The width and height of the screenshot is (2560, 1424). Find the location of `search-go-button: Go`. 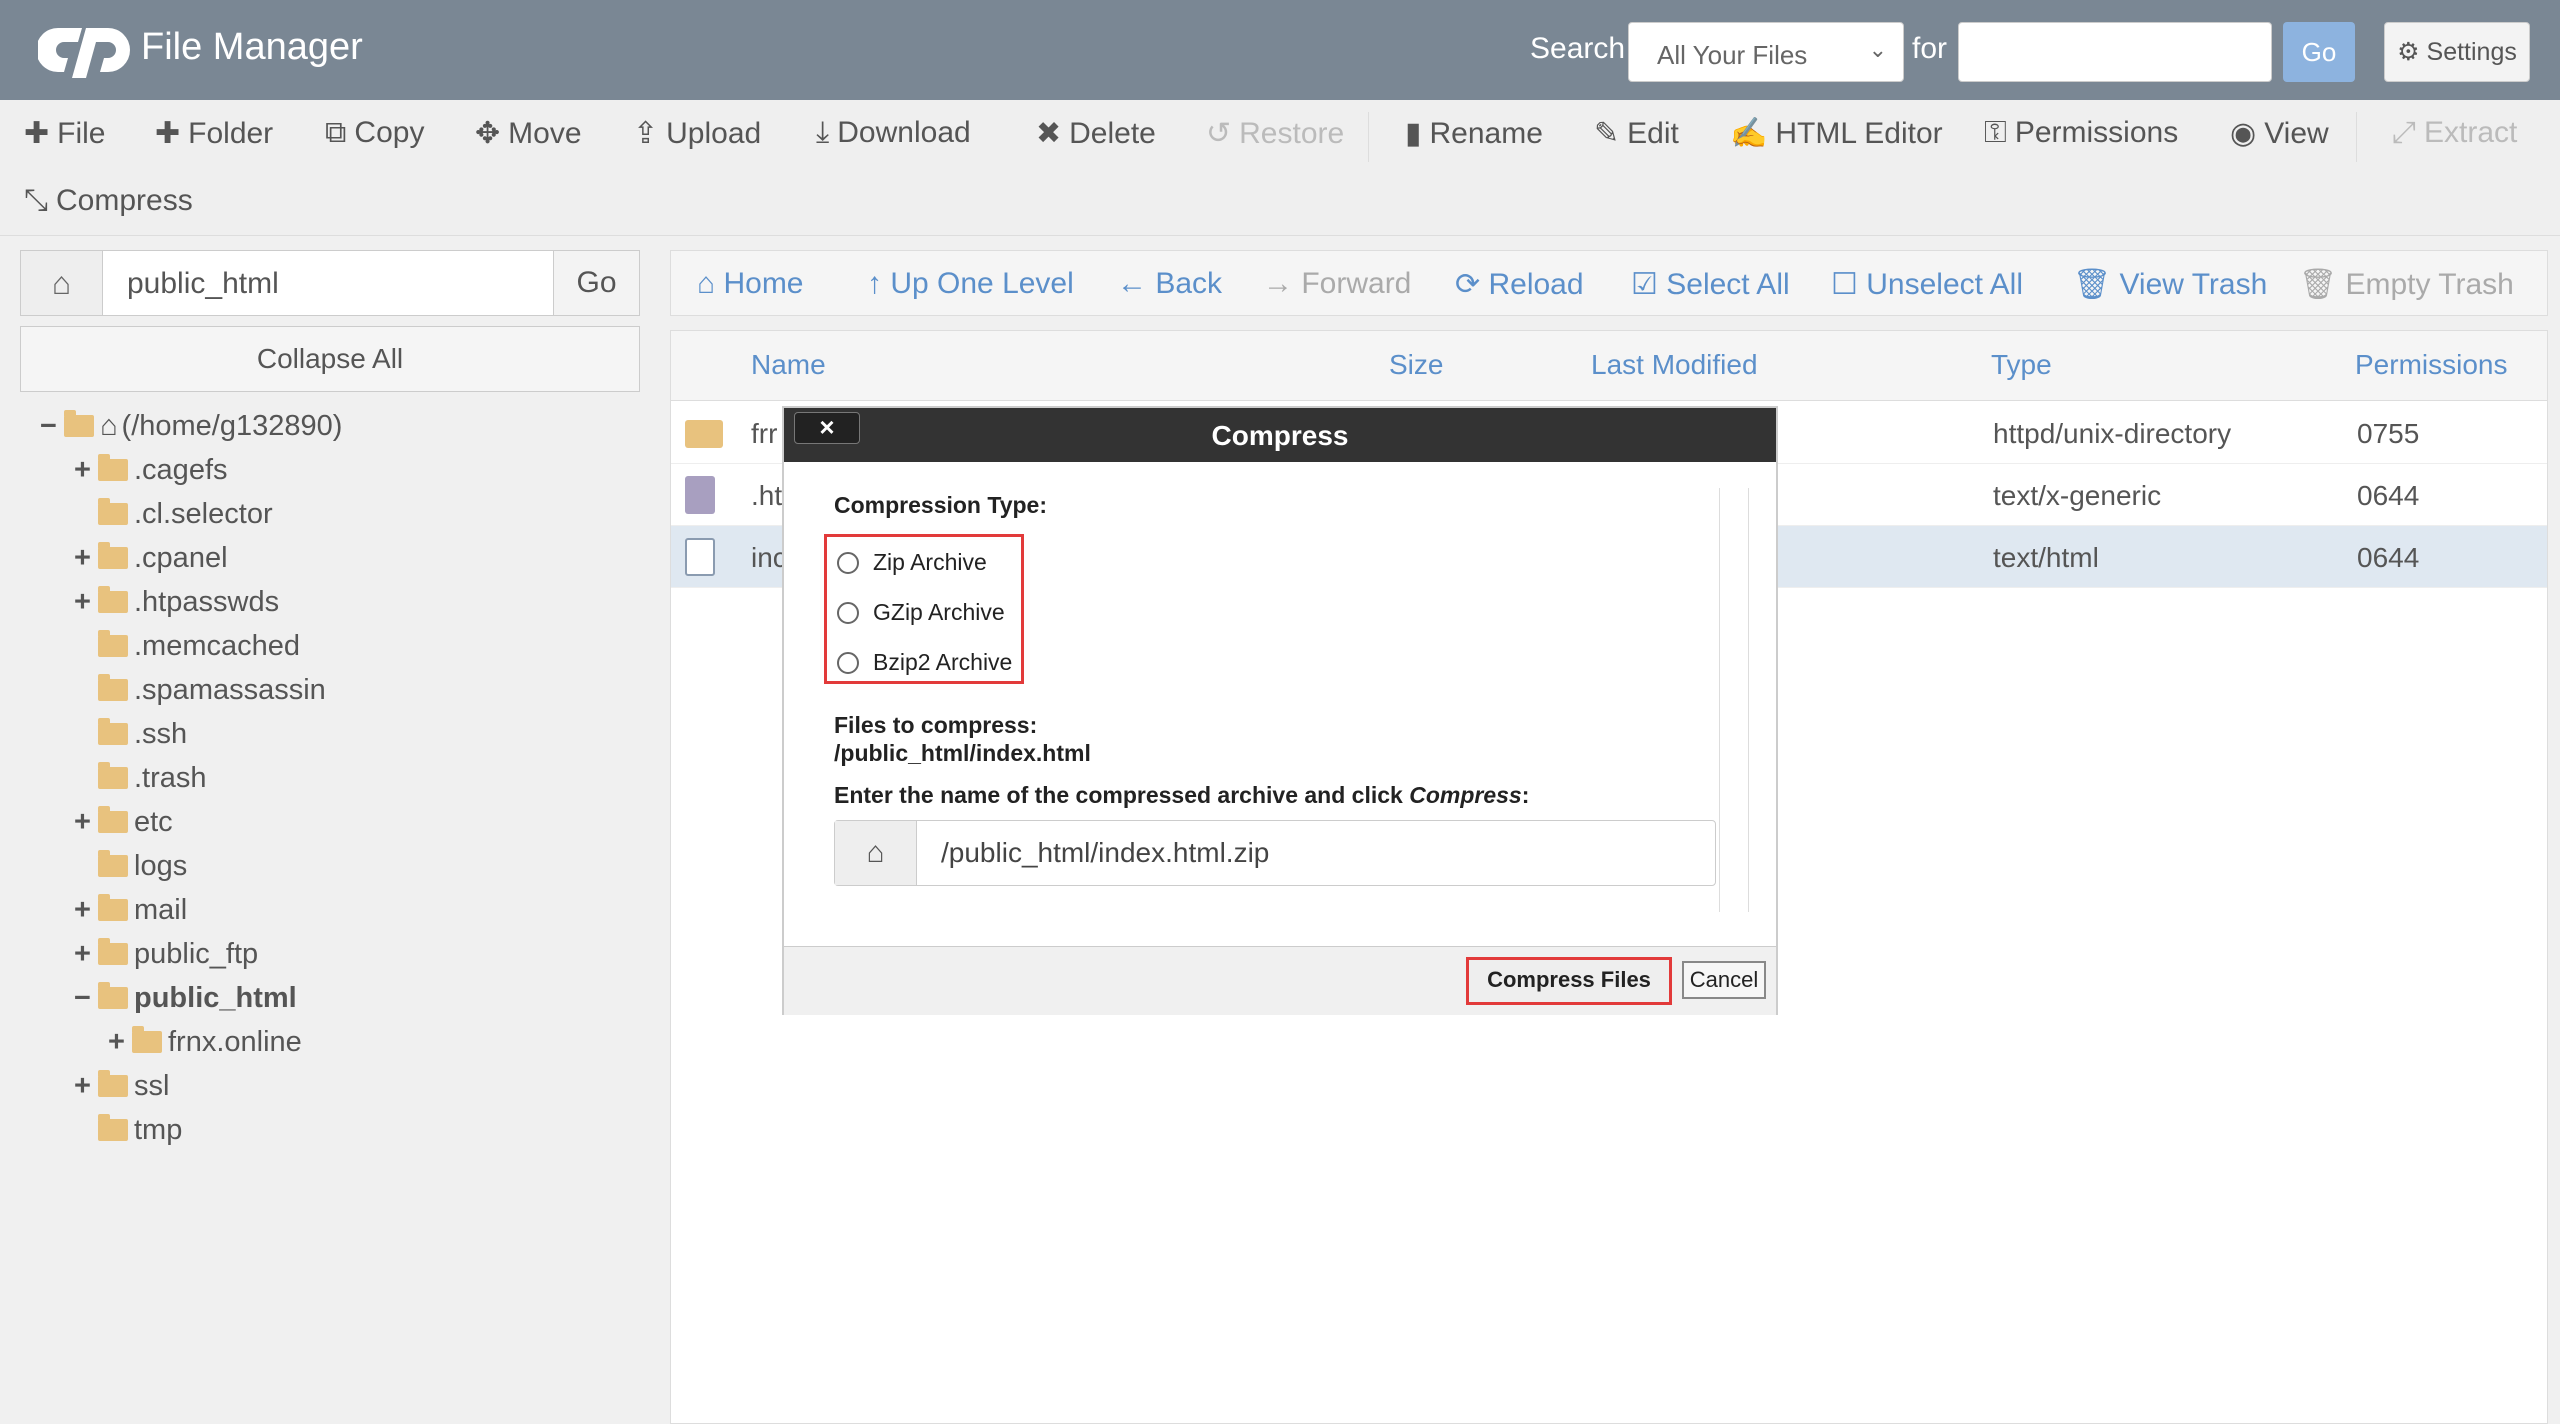

search-go-button: Go is located at coordinates (2319, 52).